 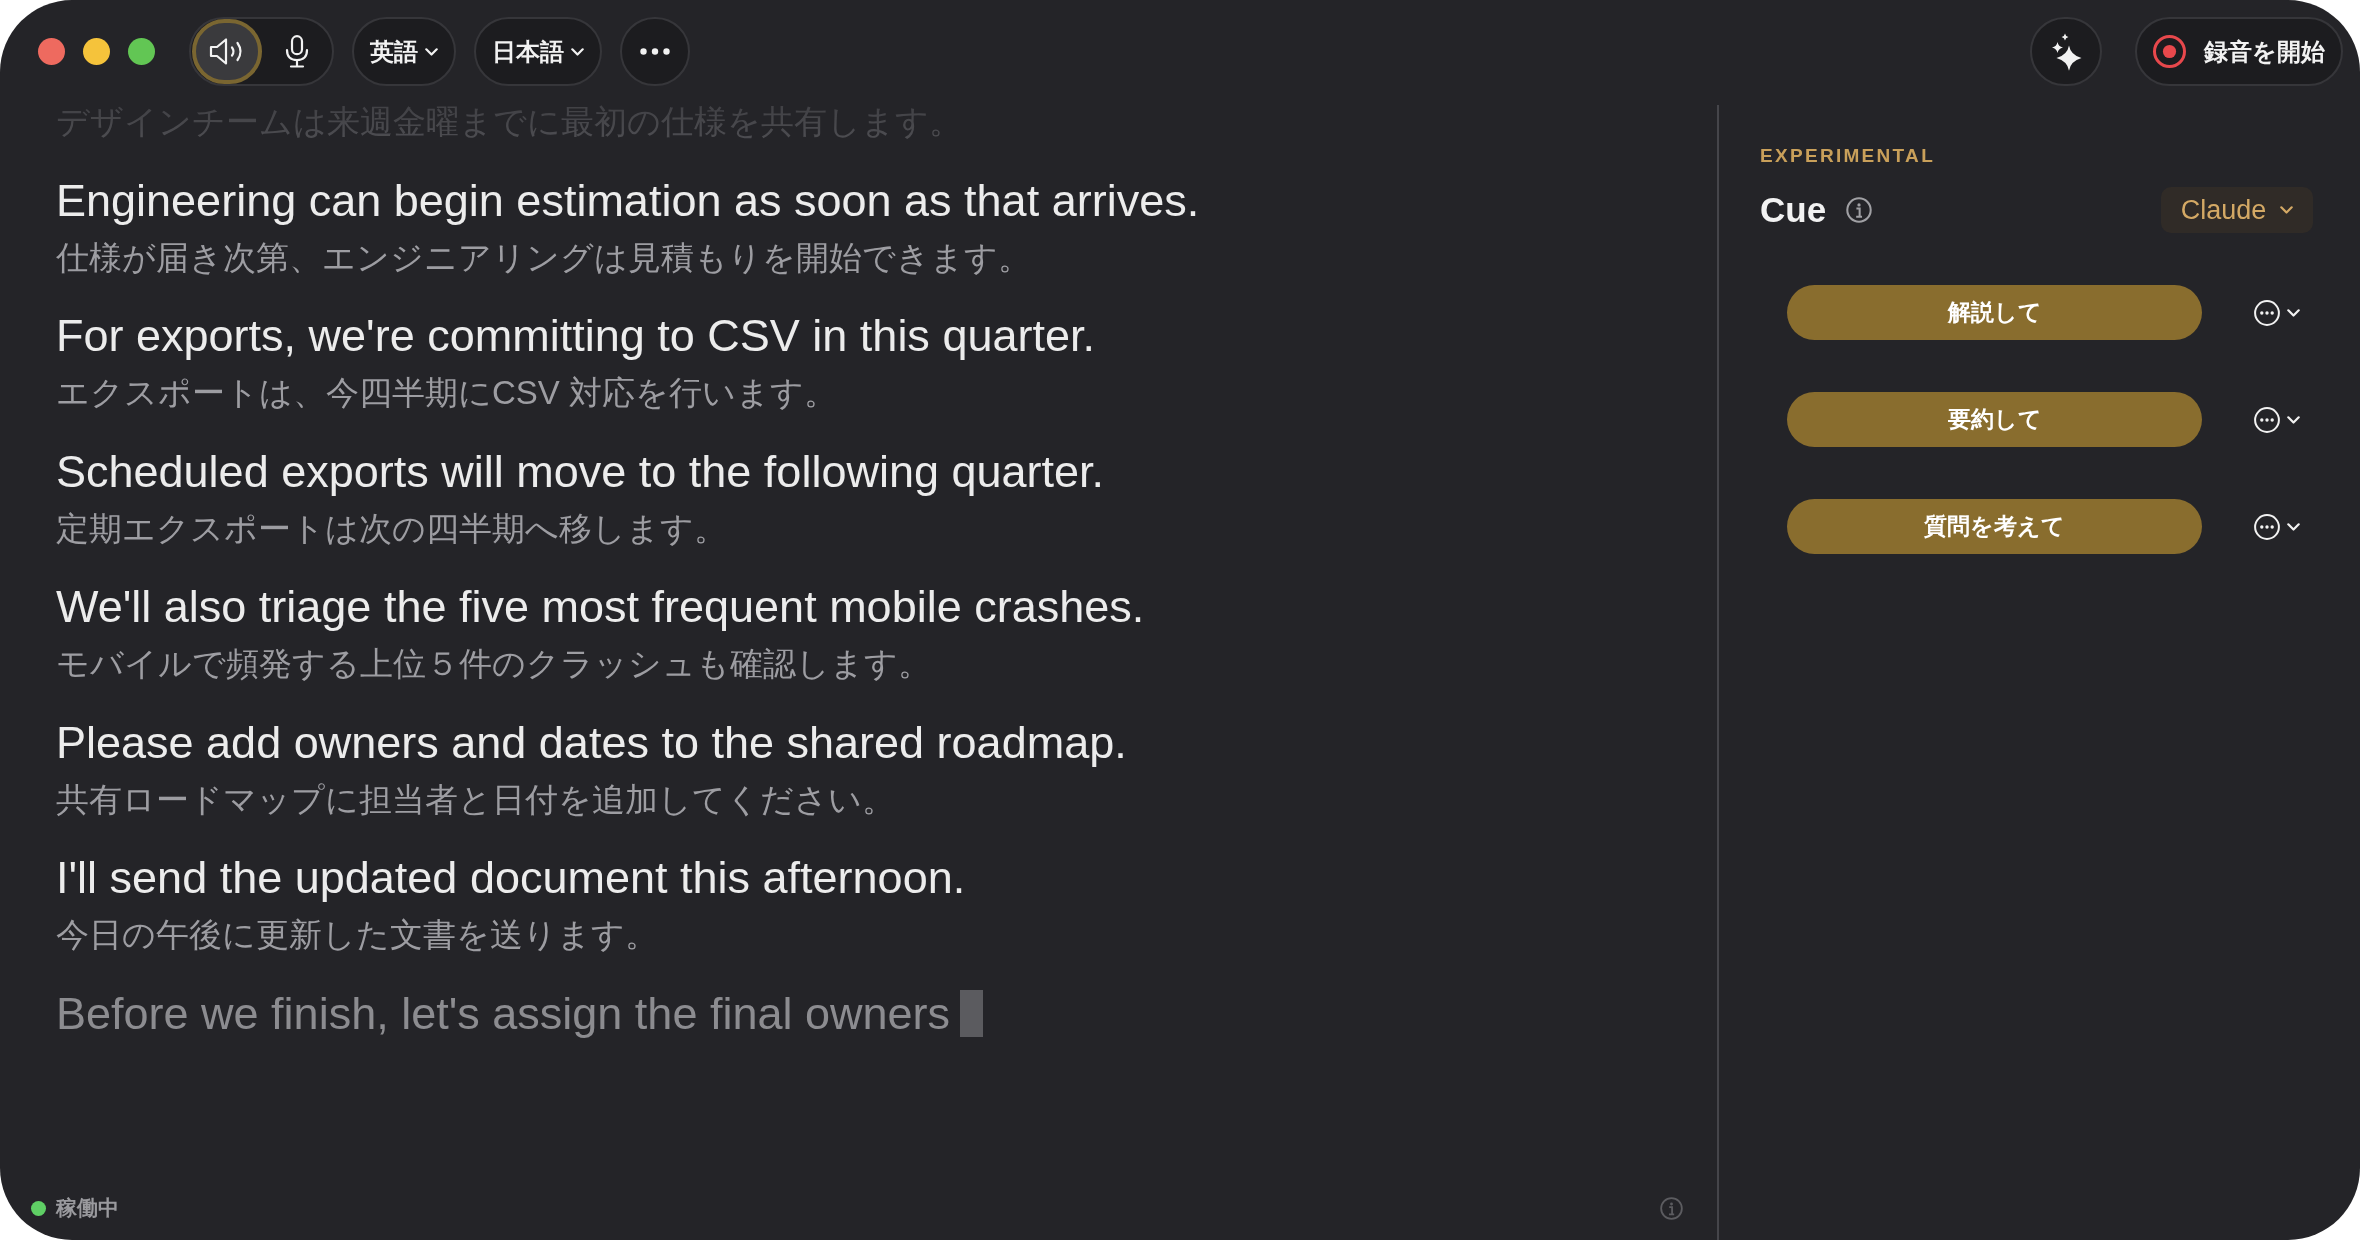 I want to click on panel-title: Cue, so click(x=1793, y=210).